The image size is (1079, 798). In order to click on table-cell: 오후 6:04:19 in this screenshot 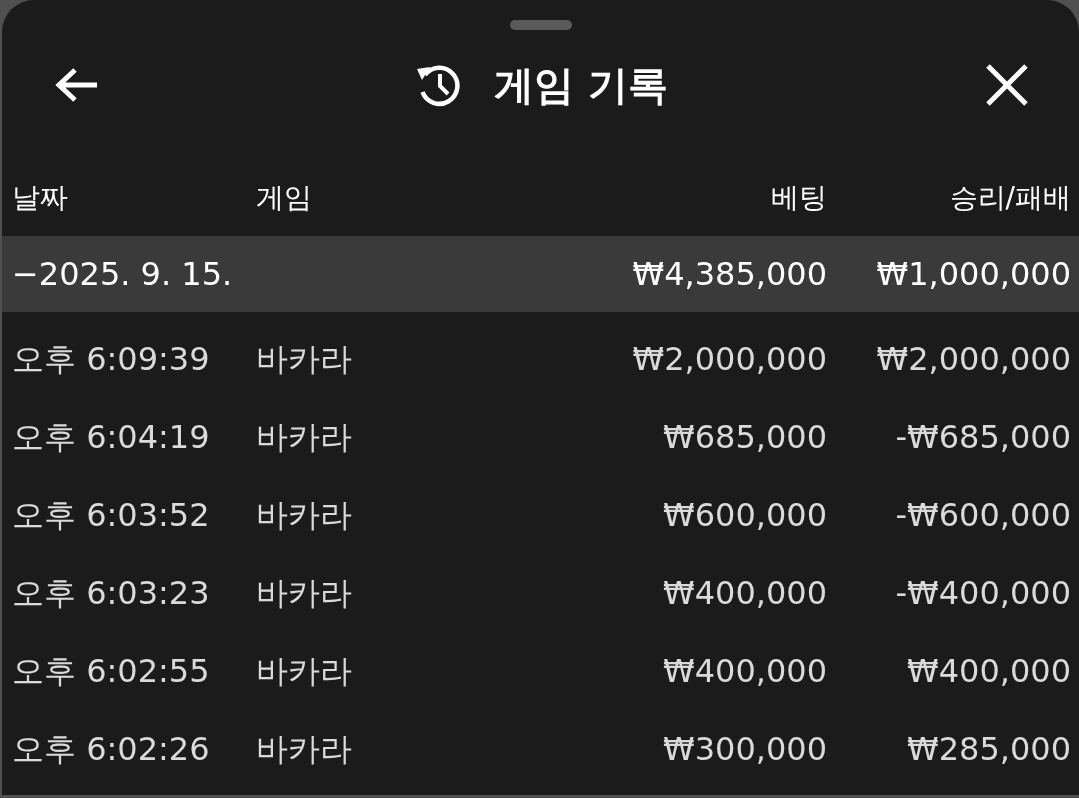, I will do `click(111, 437)`.